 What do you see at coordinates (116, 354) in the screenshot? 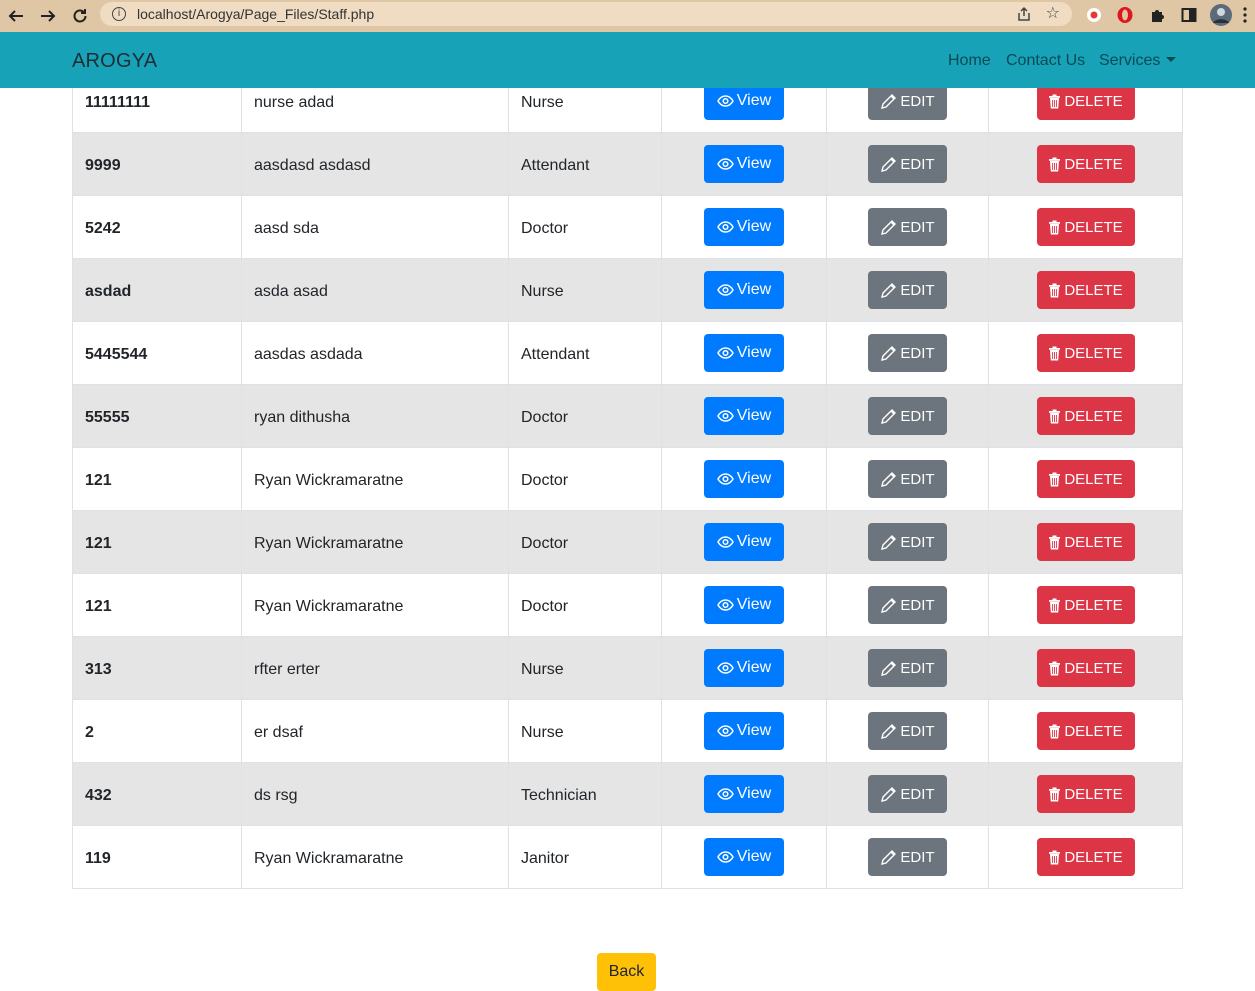
I see `staff-id: 5445544` at bounding box center [116, 354].